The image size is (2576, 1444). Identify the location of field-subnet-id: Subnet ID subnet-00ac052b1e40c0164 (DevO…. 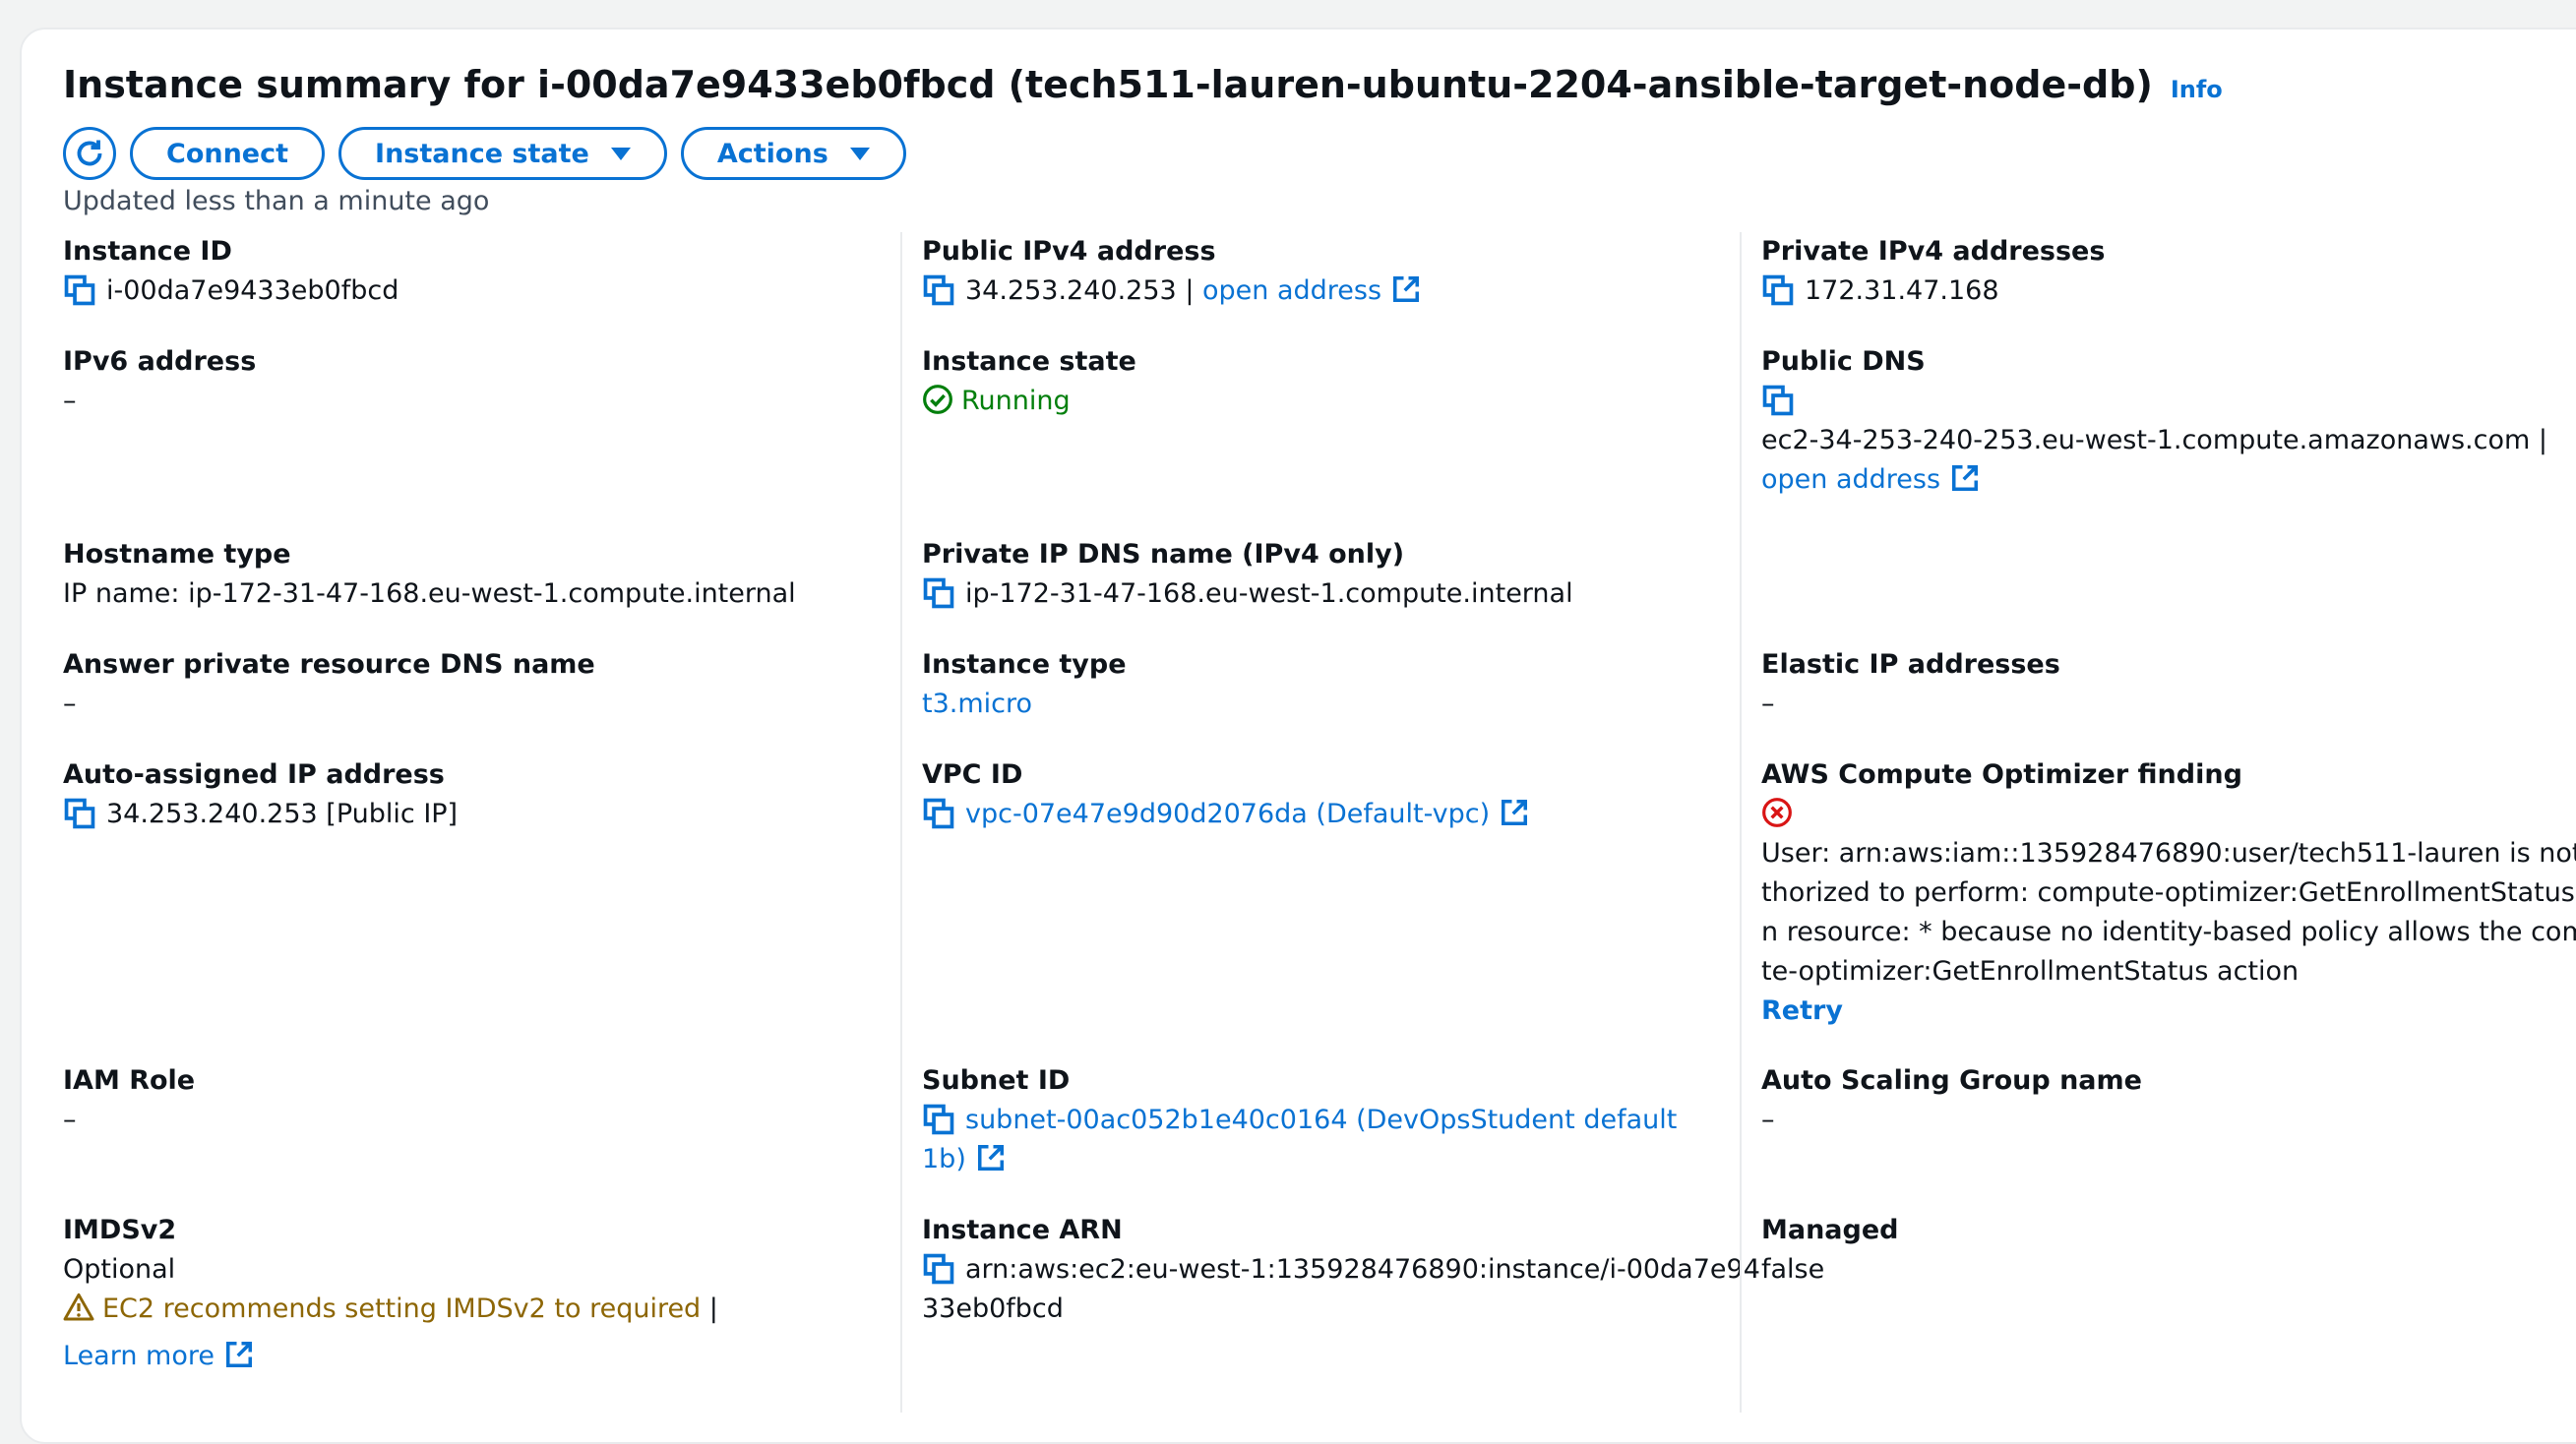
(1325, 1120).